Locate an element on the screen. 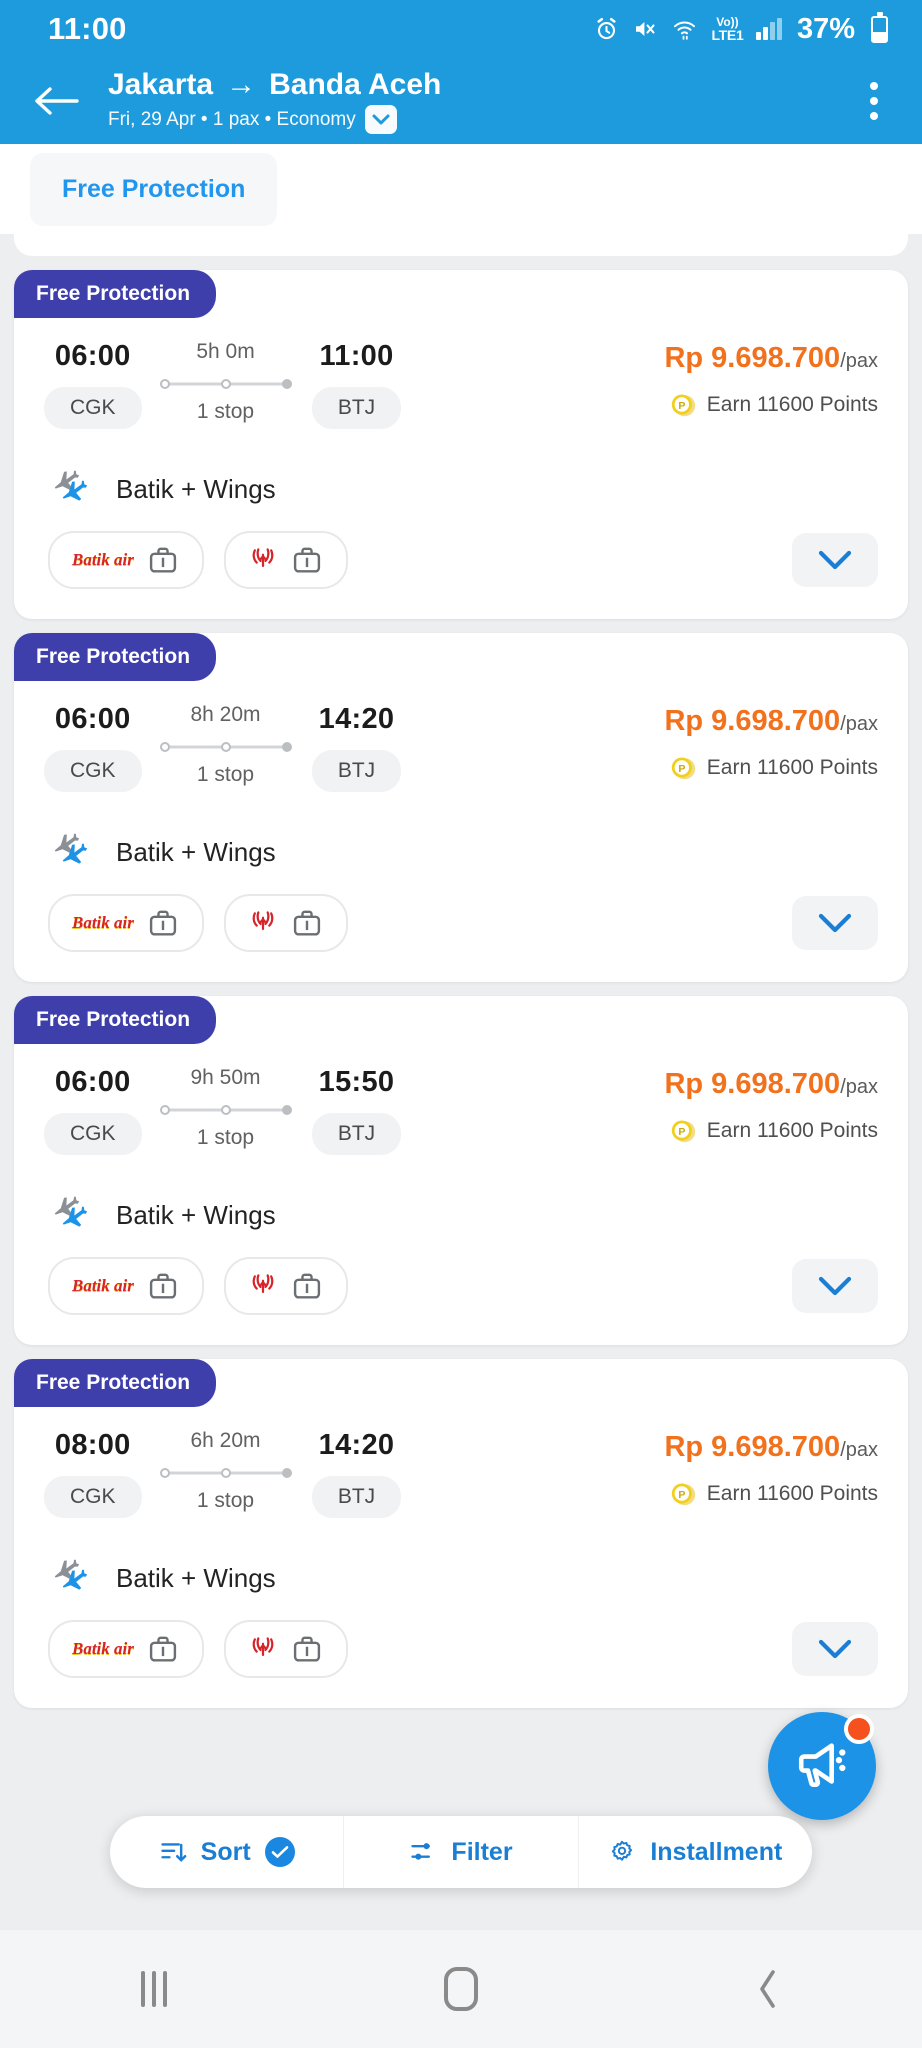 The width and height of the screenshot is (922, 2048). filter-button: Filter is located at coordinates (460, 1852).